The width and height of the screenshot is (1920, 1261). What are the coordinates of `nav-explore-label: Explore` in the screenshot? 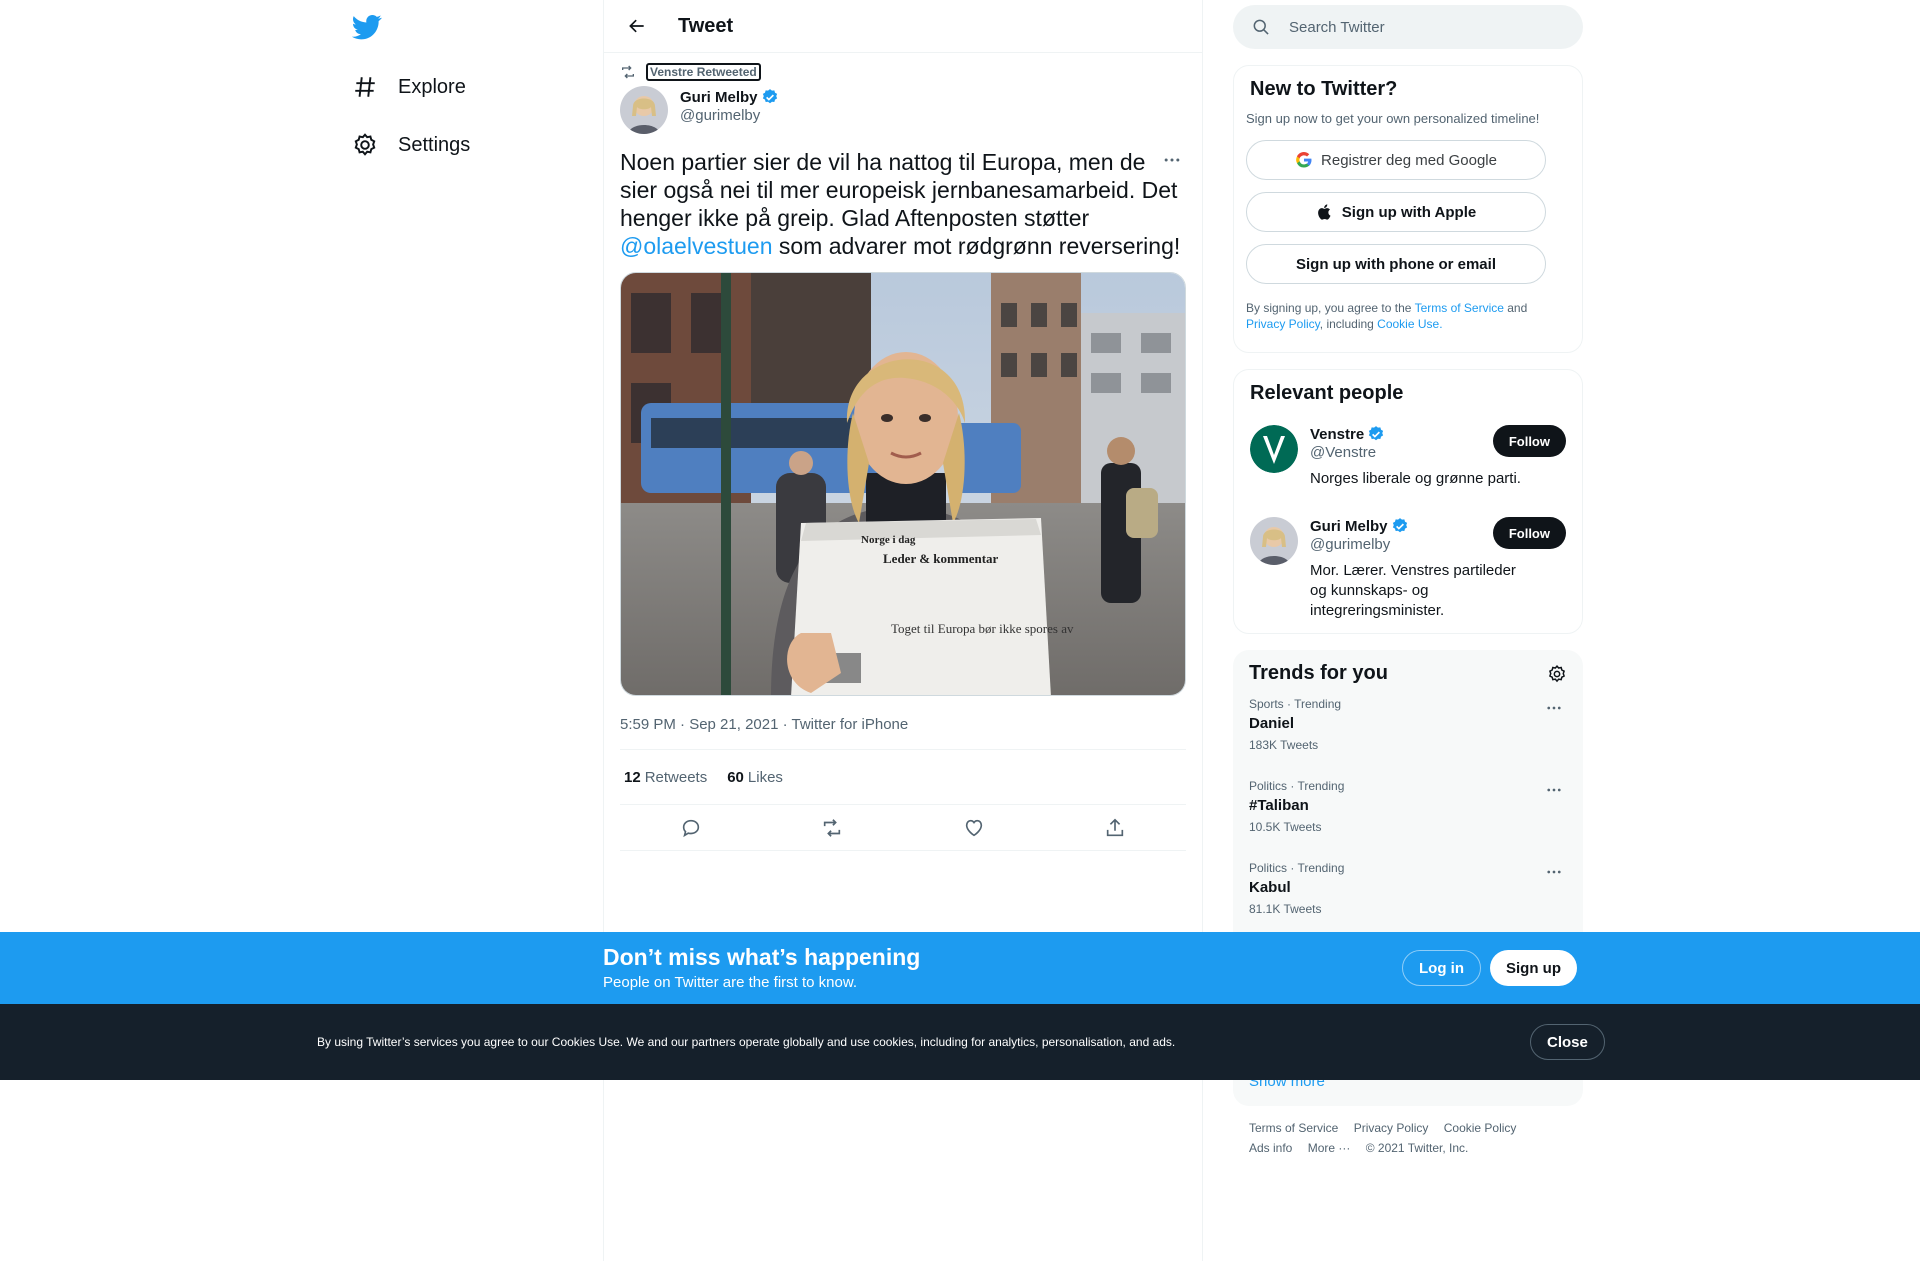 It's located at (432, 86).